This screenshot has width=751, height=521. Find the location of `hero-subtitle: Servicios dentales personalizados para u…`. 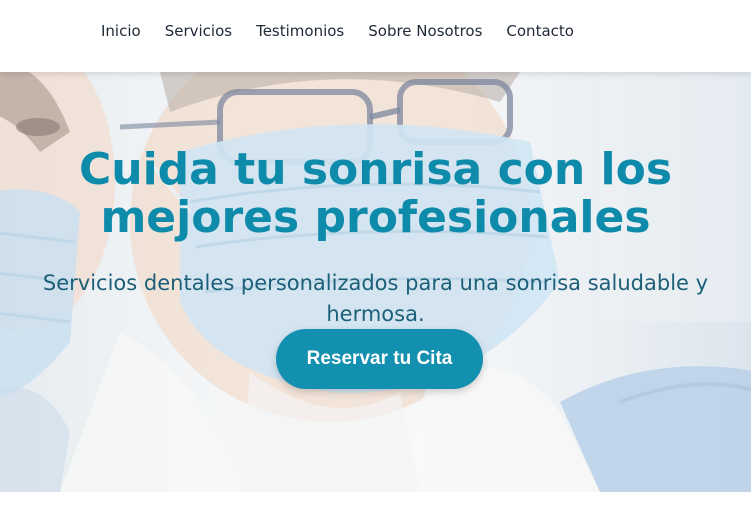

hero-subtitle: Servicios dentales personalizados para u… is located at coordinates (375, 298).